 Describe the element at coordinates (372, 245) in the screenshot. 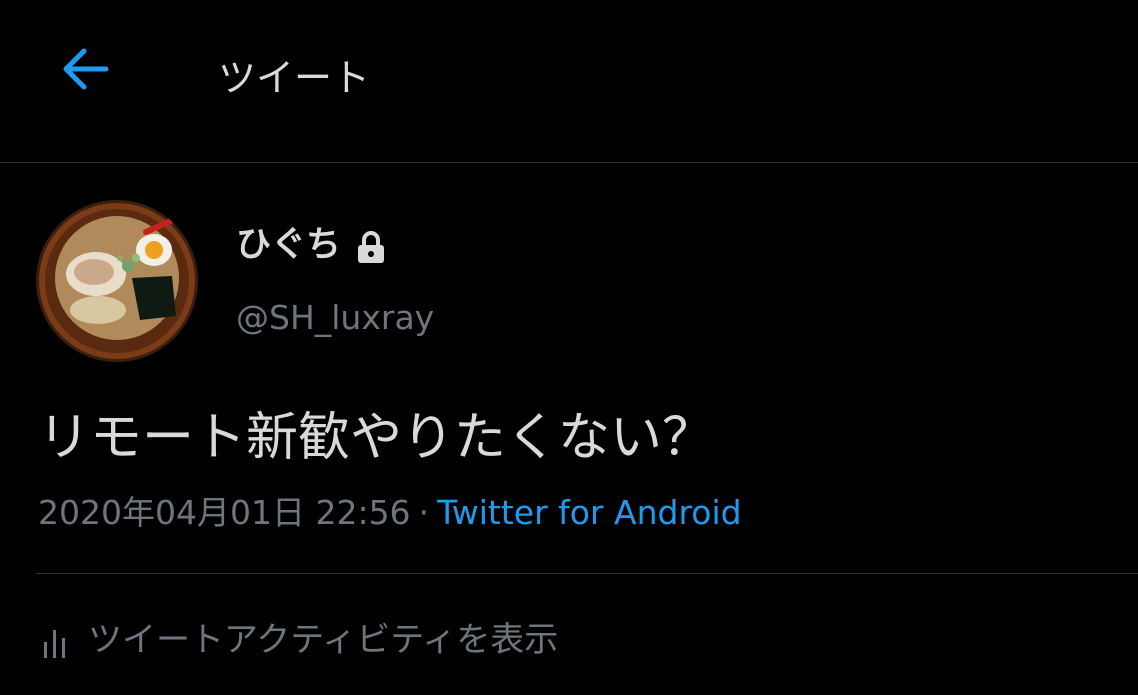

I see `lock-icon` at that location.